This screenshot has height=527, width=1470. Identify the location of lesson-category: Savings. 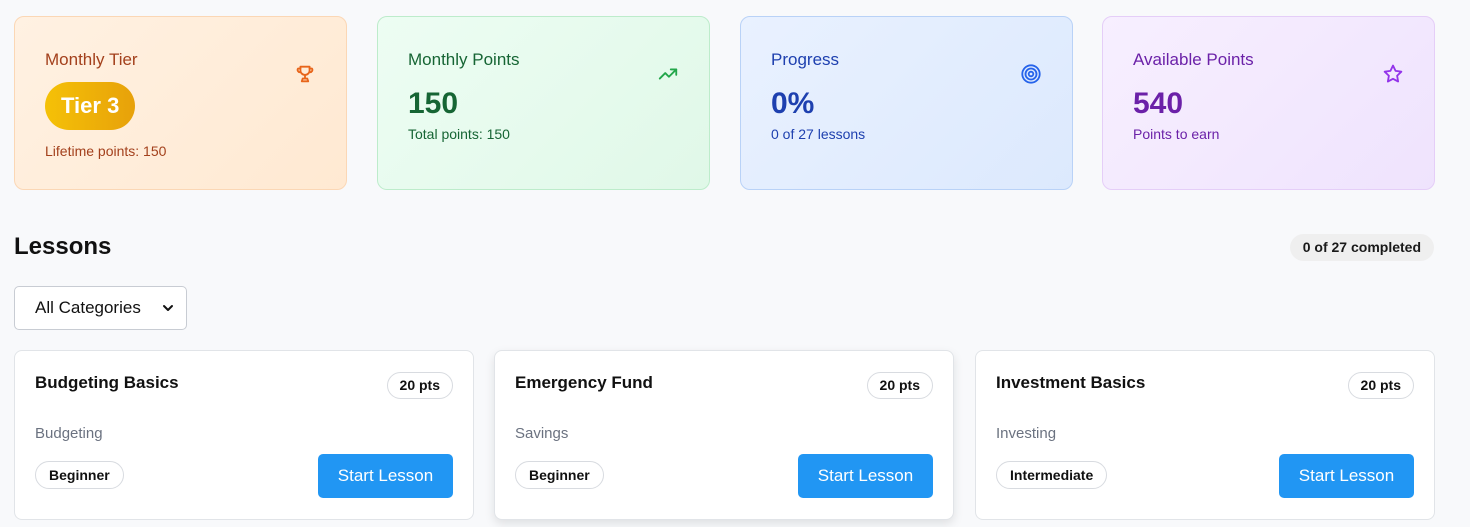
(542, 433).